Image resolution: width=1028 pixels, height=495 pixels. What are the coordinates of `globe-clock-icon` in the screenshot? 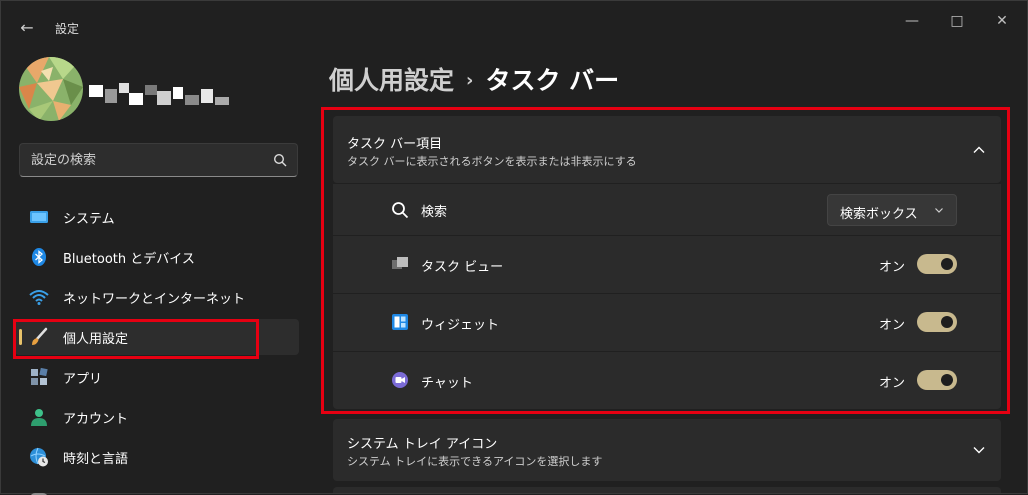 It's located at (39, 457).